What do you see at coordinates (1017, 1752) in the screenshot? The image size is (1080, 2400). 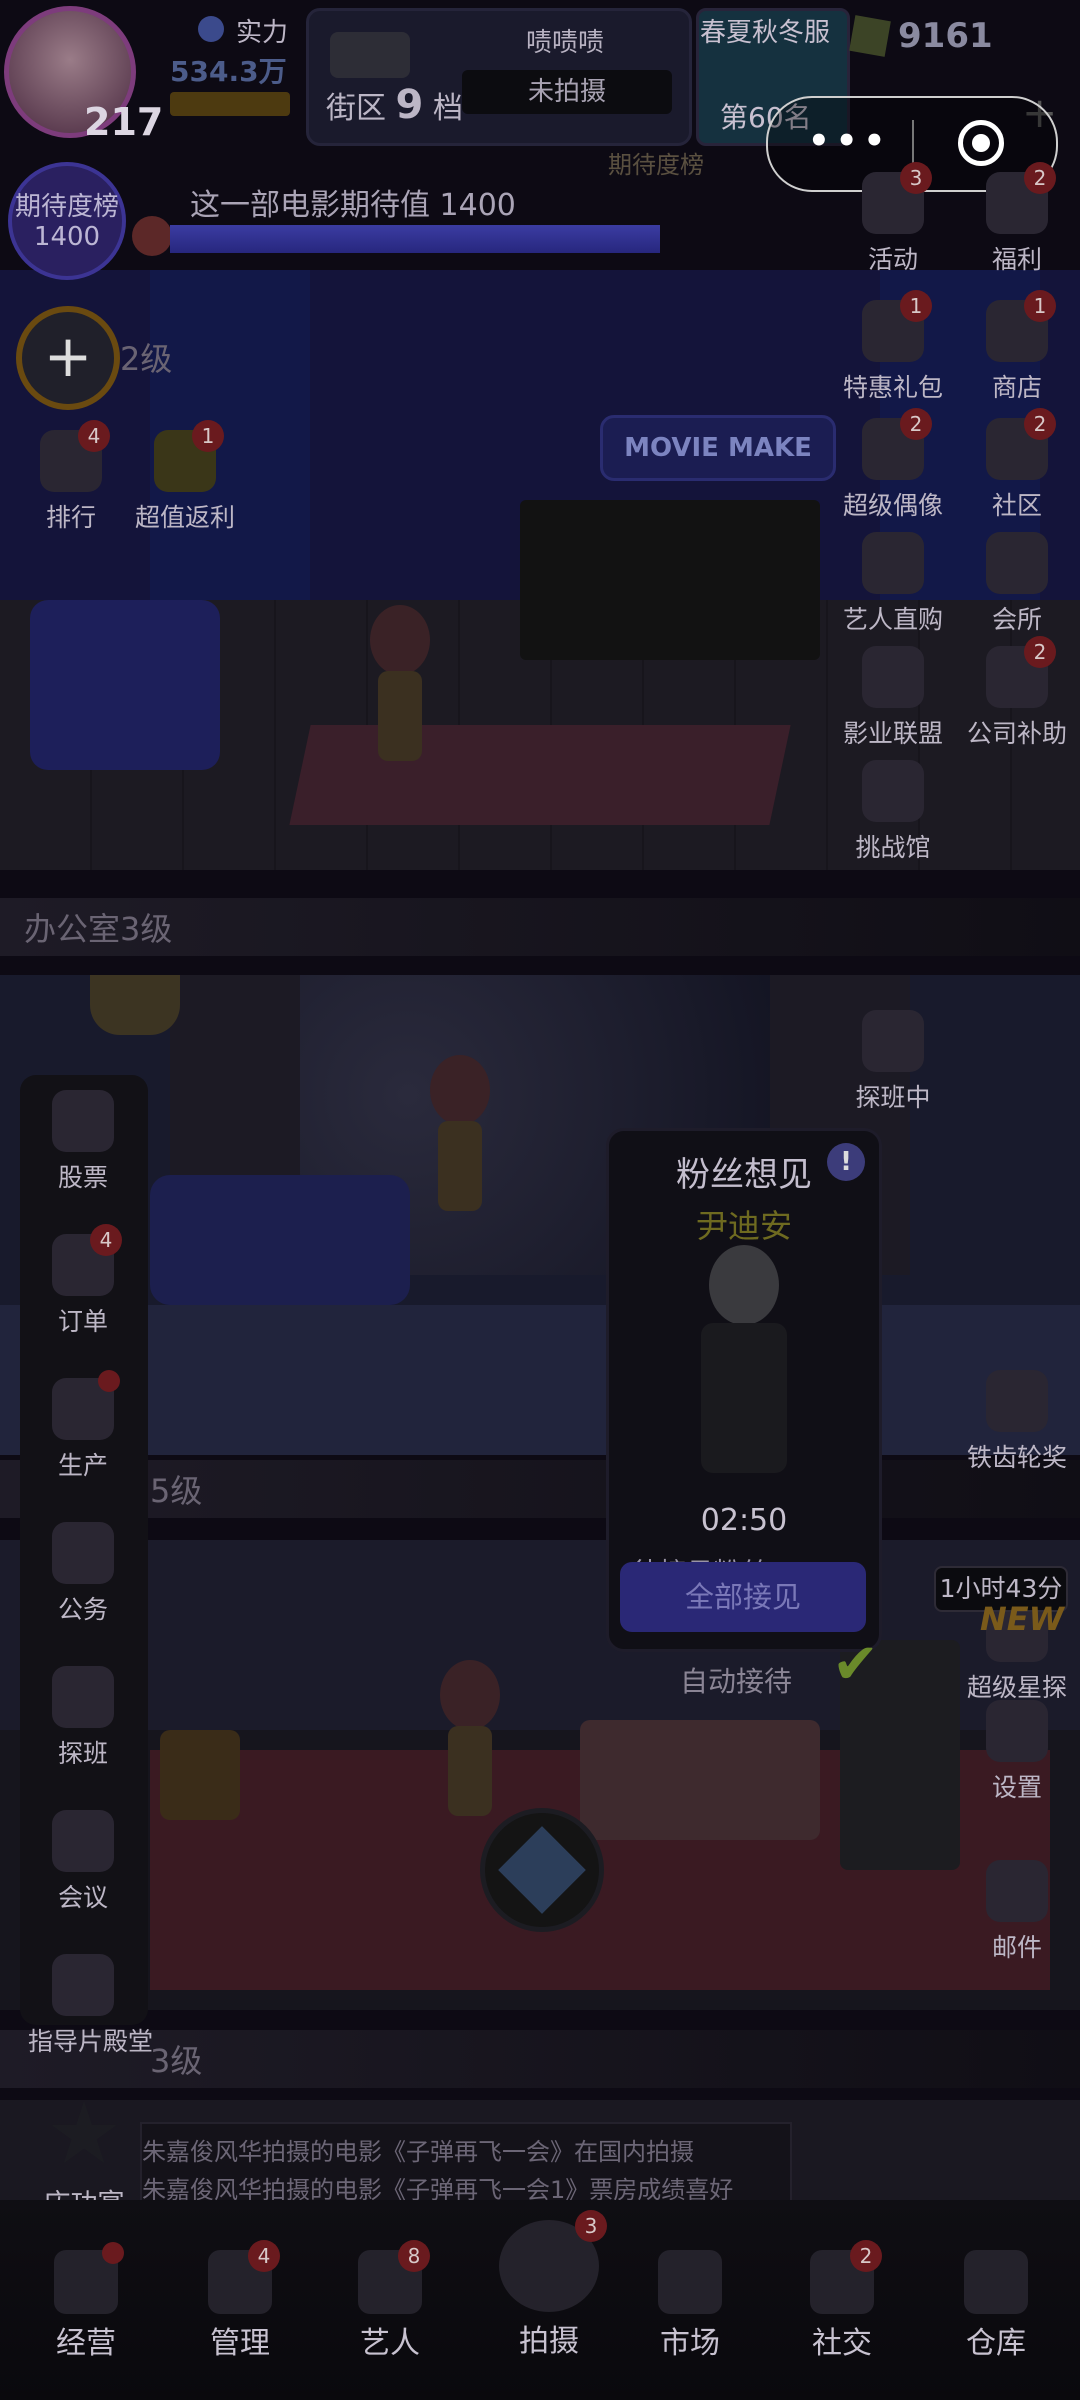 I see `sidebar-settings: 设置` at bounding box center [1017, 1752].